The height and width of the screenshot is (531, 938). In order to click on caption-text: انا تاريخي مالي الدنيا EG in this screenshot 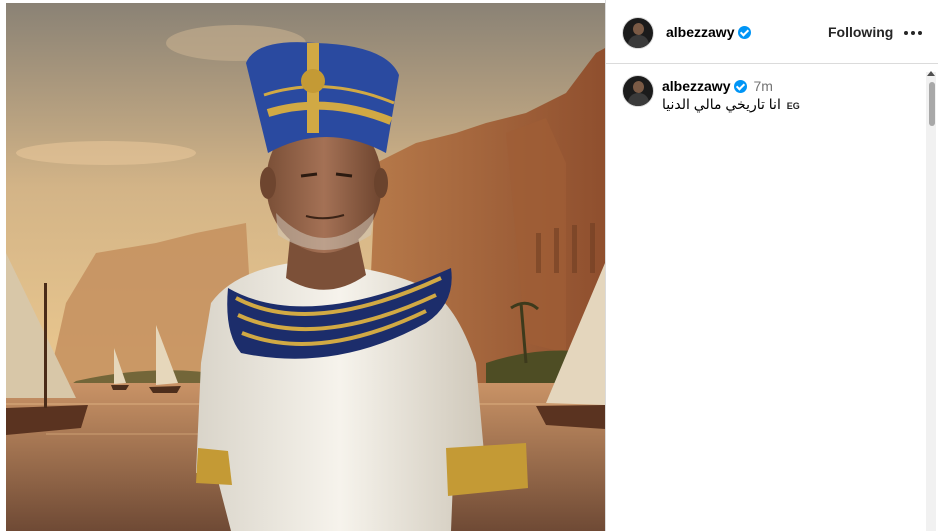, I will do `click(731, 104)`.